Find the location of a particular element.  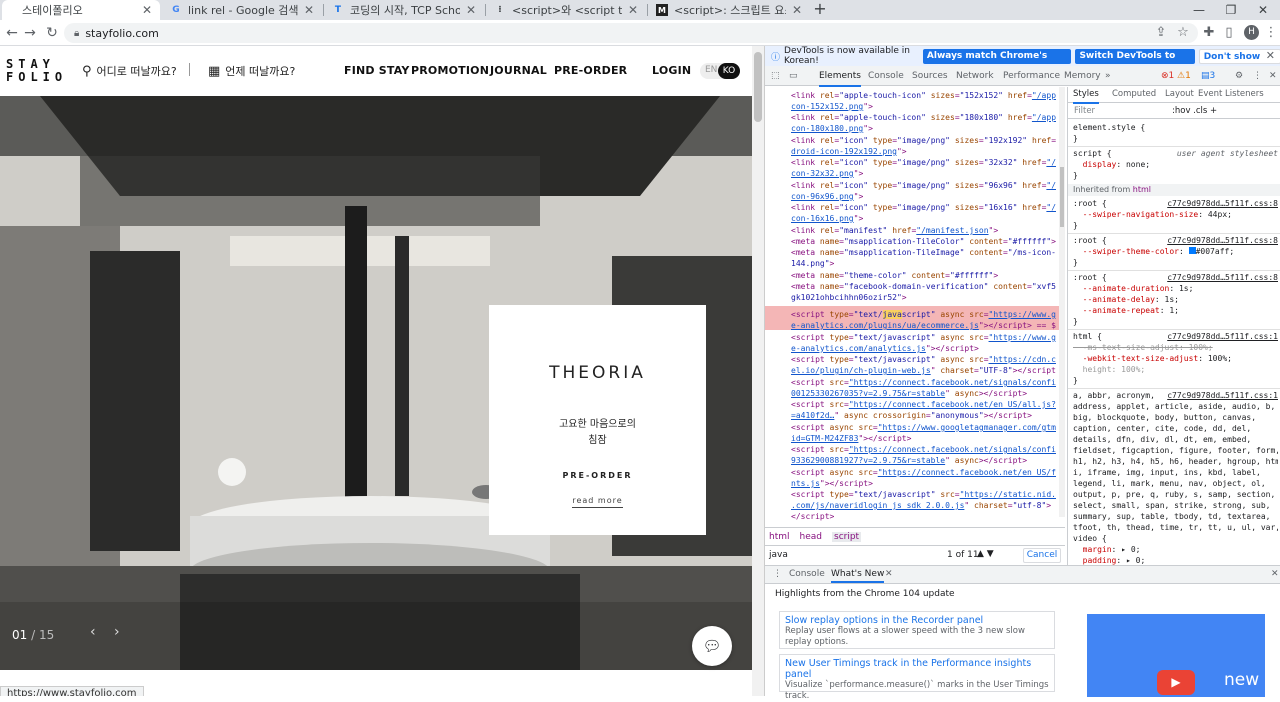

tab-sources: Sources is located at coordinates (930, 76).